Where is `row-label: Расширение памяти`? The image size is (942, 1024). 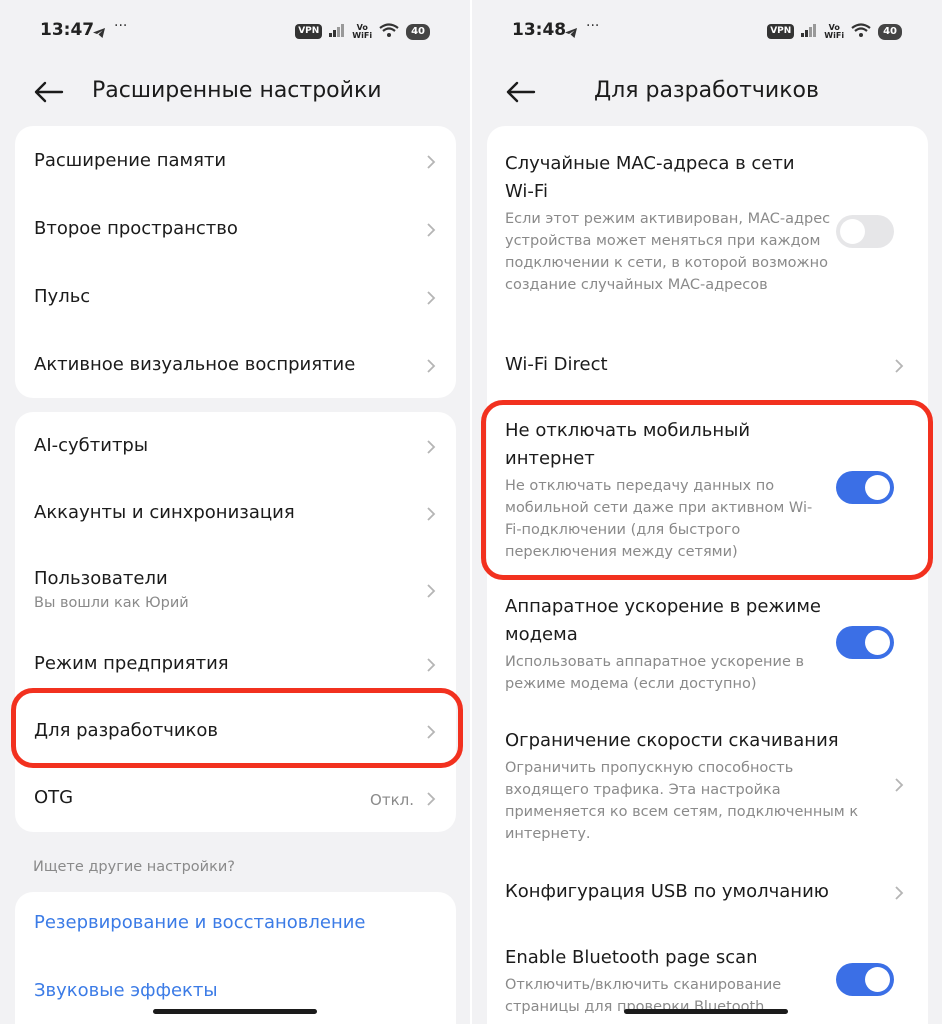
row-label: Расширение памяти is located at coordinates (130, 160).